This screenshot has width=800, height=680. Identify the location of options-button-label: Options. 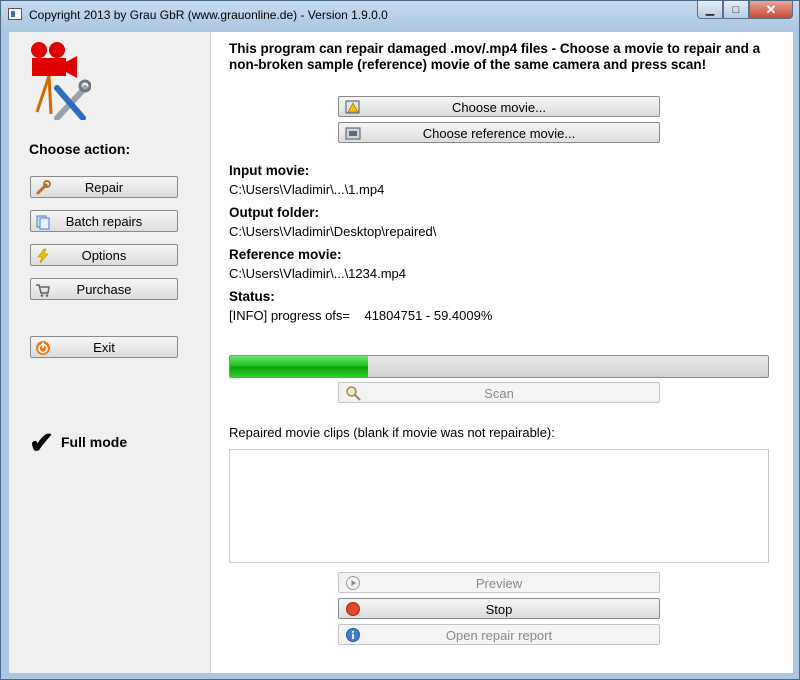
(104, 255).